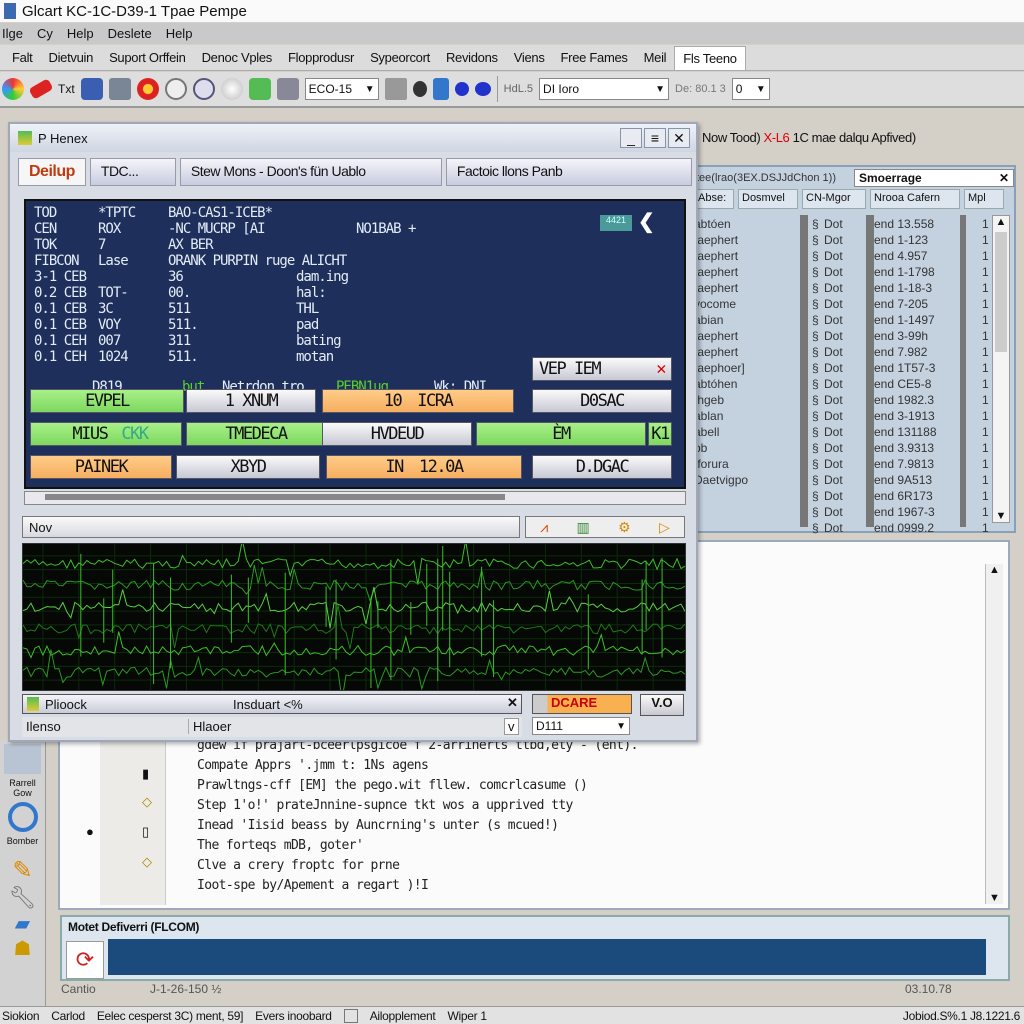  Describe the element at coordinates (22, 923) in the screenshot. I see `eraser-icon: ▰` at that location.